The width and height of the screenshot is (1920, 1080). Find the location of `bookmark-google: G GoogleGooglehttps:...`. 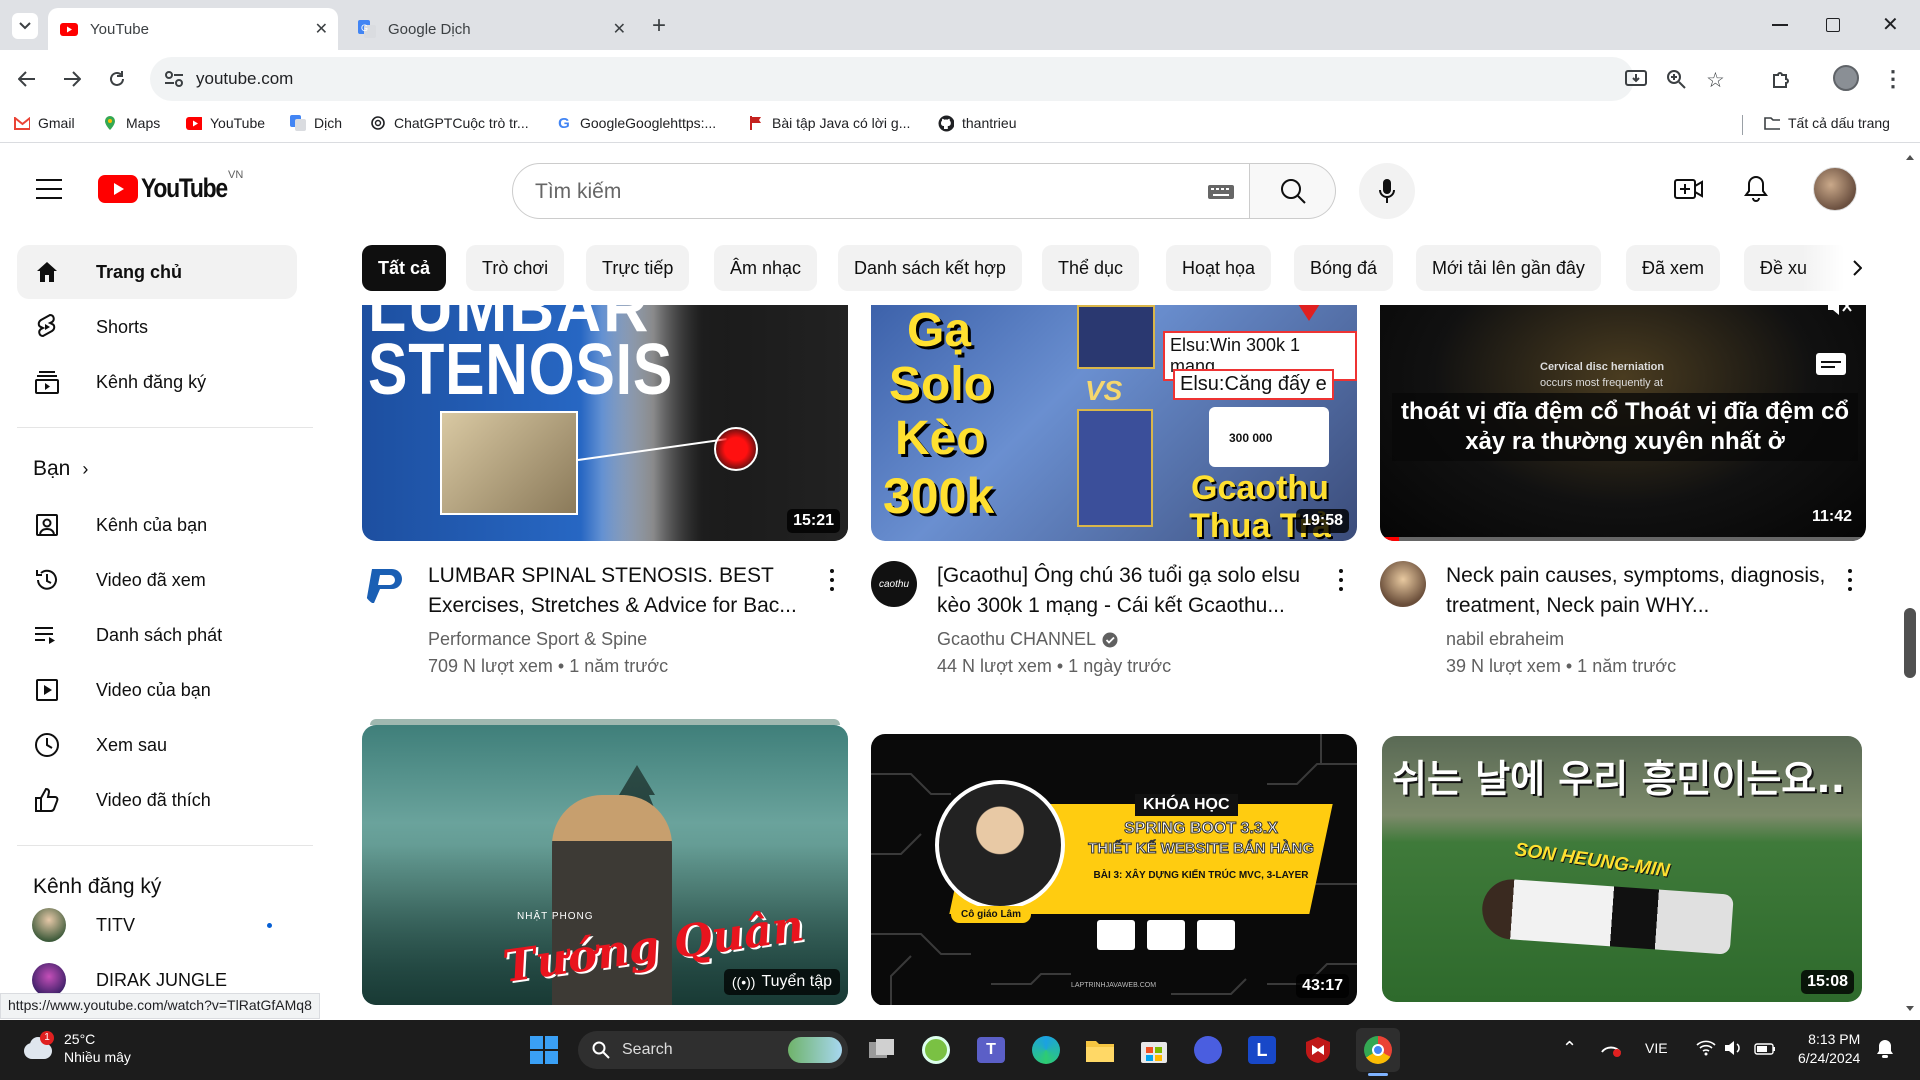

bookmark-google: G GoogleGooglehttps:... is located at coordinates (636, 123).